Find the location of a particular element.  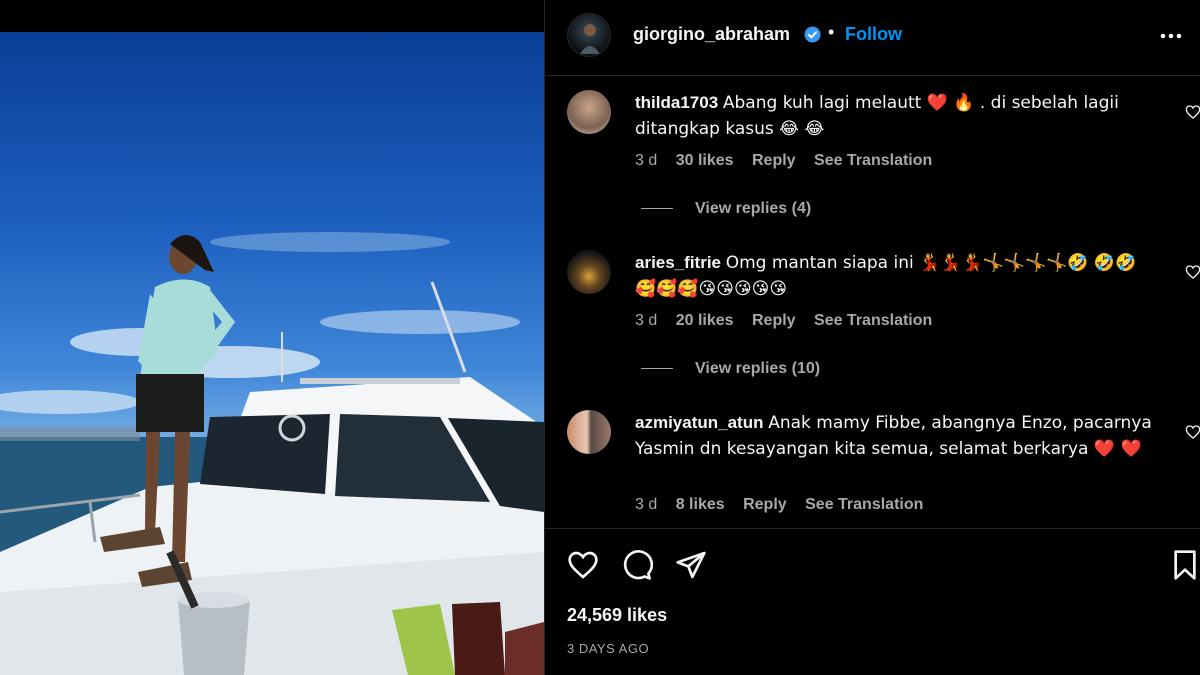

comment-likes: 30 likes is located at coordinates (705, 160).